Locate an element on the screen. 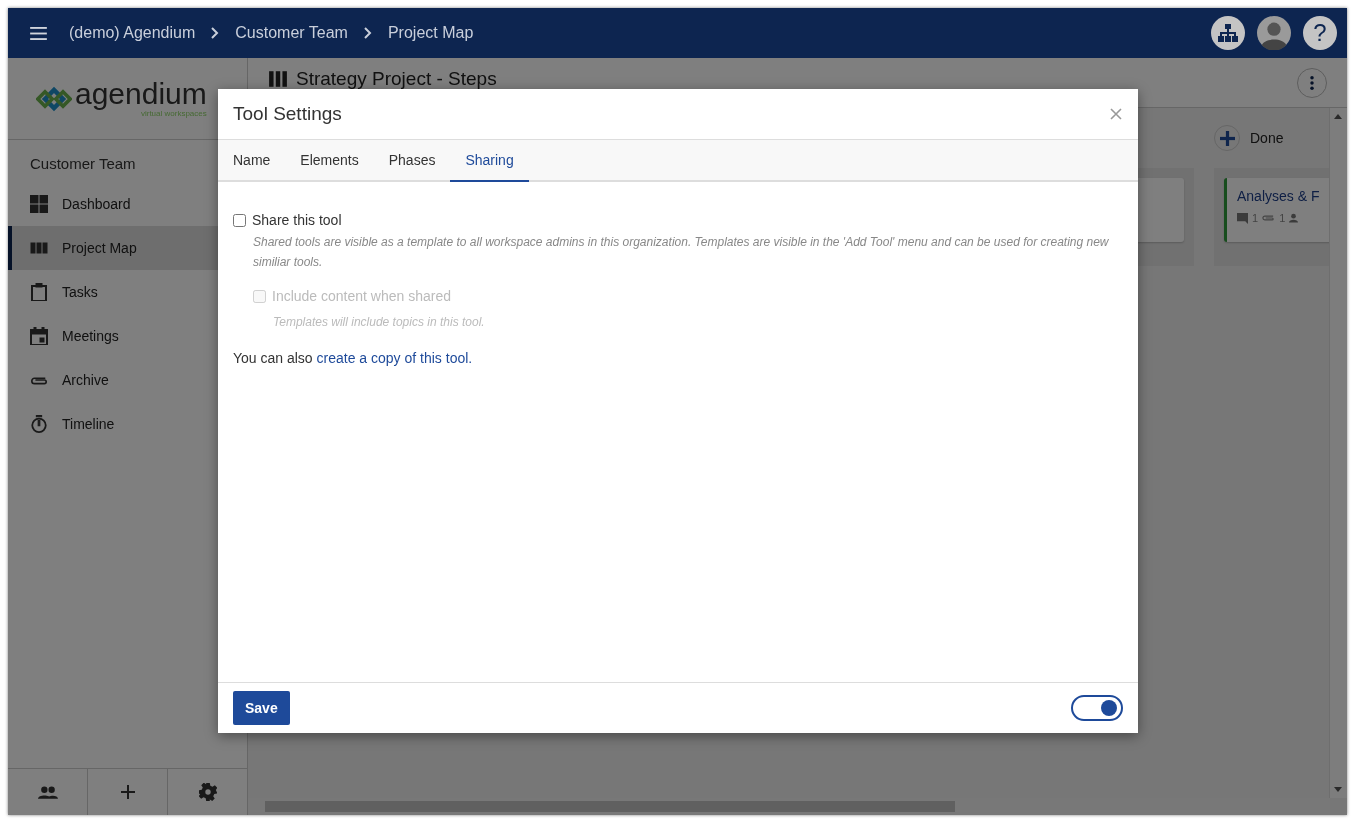  hint-text: Shared tools are visible as a template to all workspace admins in this organization. Templates are visible in the 'Add Tool' menu and can be used for creating new similiar tools. is located at coordinates (681, 252).